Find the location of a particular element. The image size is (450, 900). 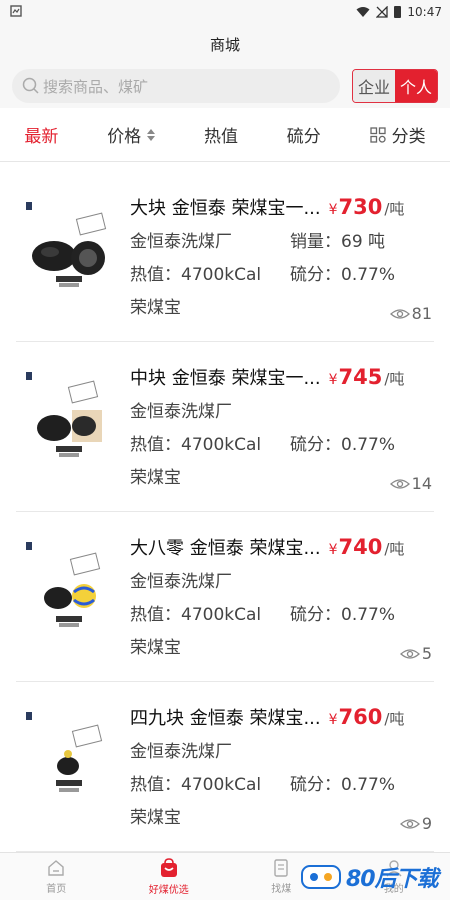

tab-home: 首页 is located at coordinates (56, 876).